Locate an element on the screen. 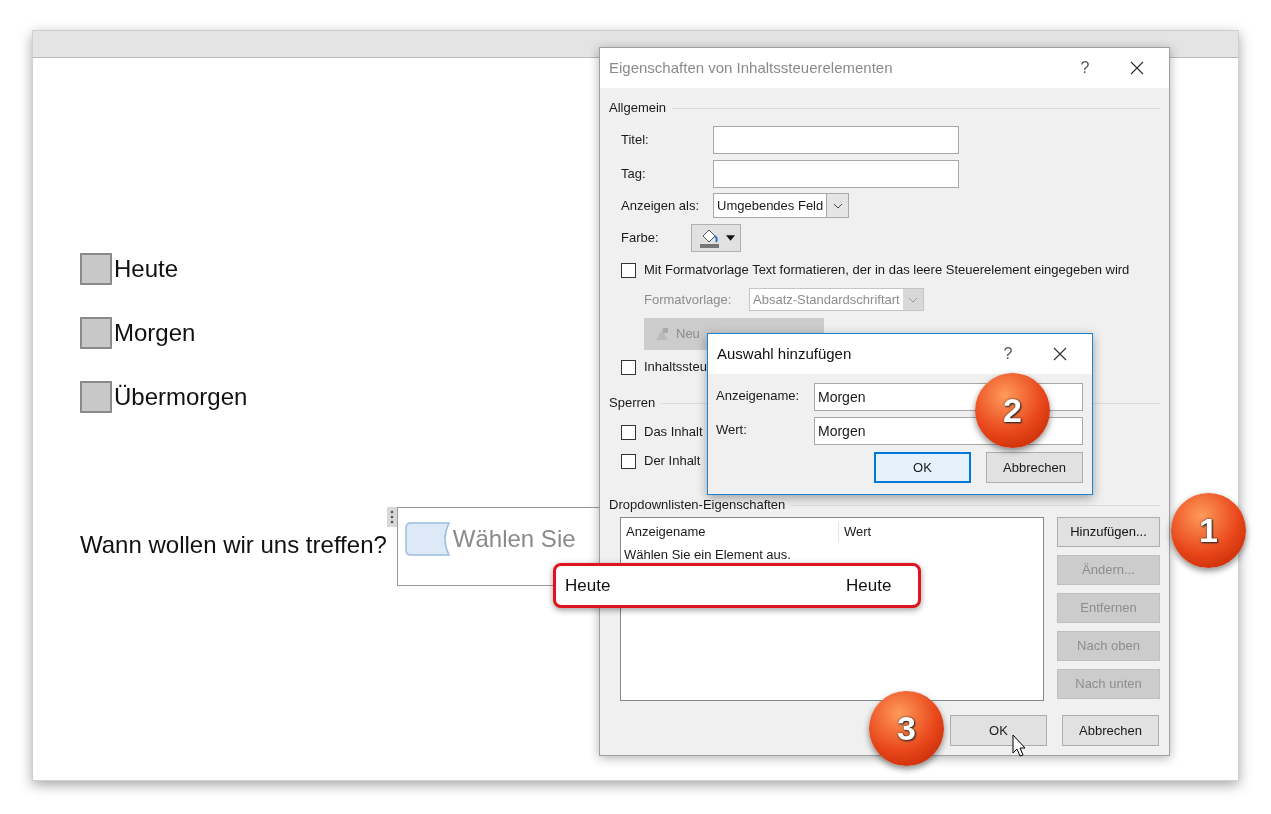 This screenshot has height=814, width=1271. cursor-icon is located at coordinates (1020, 746).